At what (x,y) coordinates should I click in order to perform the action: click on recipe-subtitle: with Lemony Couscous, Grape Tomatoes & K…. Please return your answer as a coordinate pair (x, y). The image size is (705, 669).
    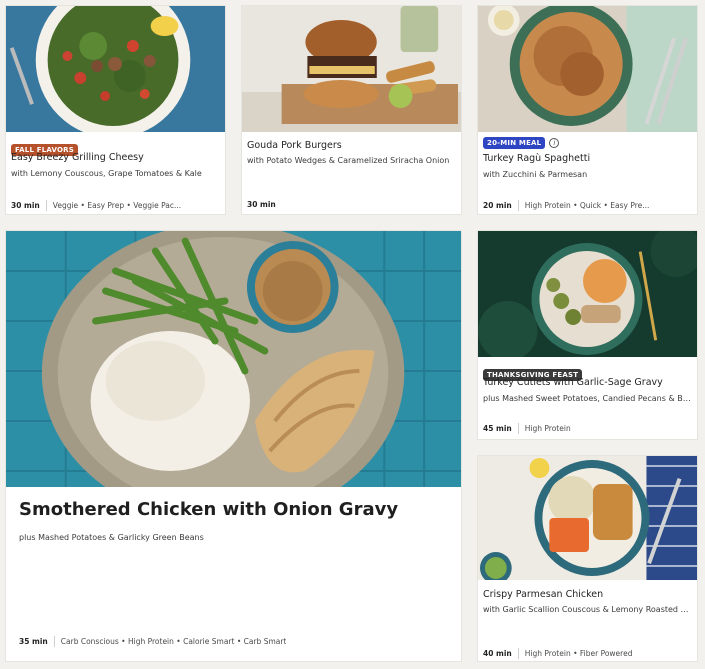
    Looking at the image, I should click on (106, 173).